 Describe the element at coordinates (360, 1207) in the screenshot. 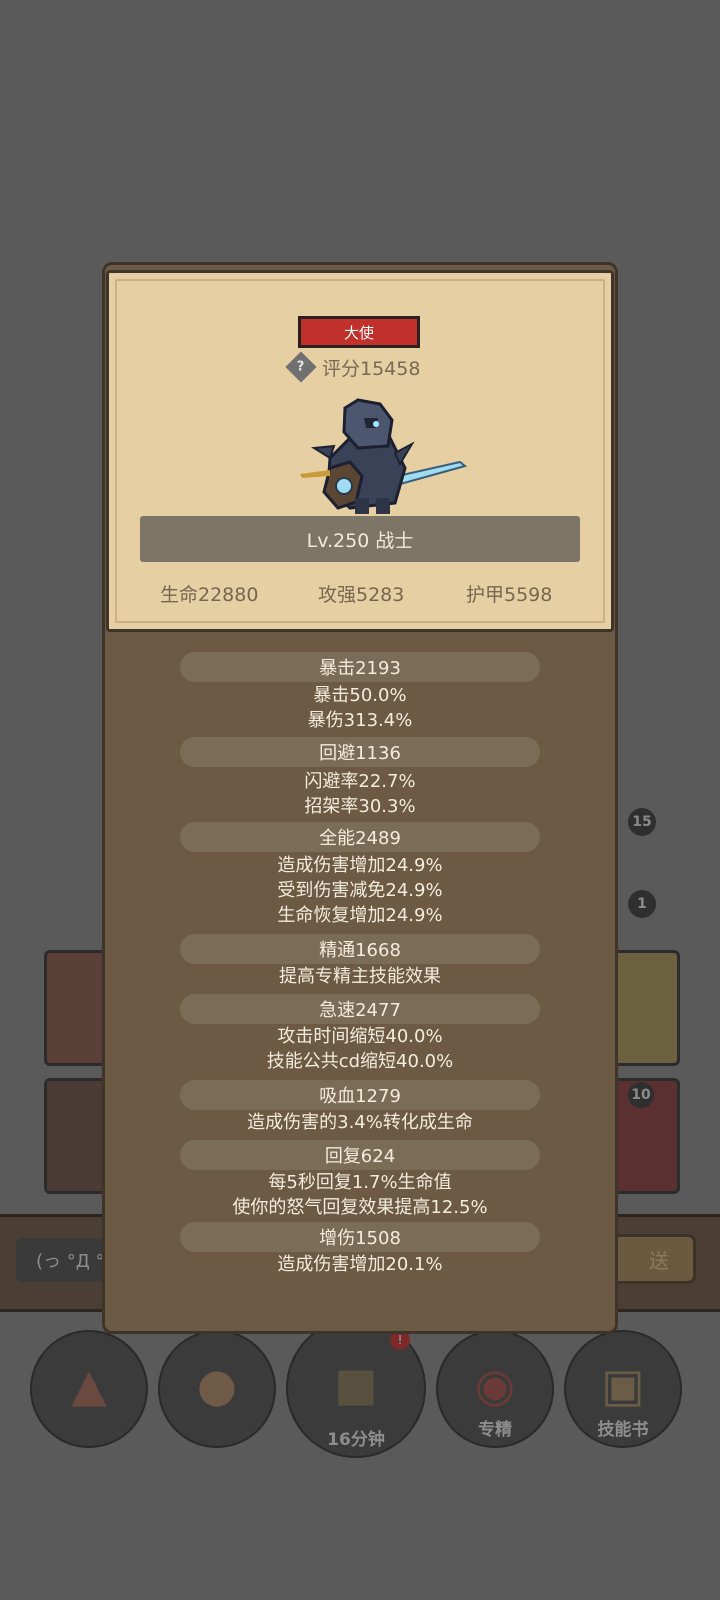

I see `stat-detail: 使你的怒气回复效果提高12.5%` at that location.